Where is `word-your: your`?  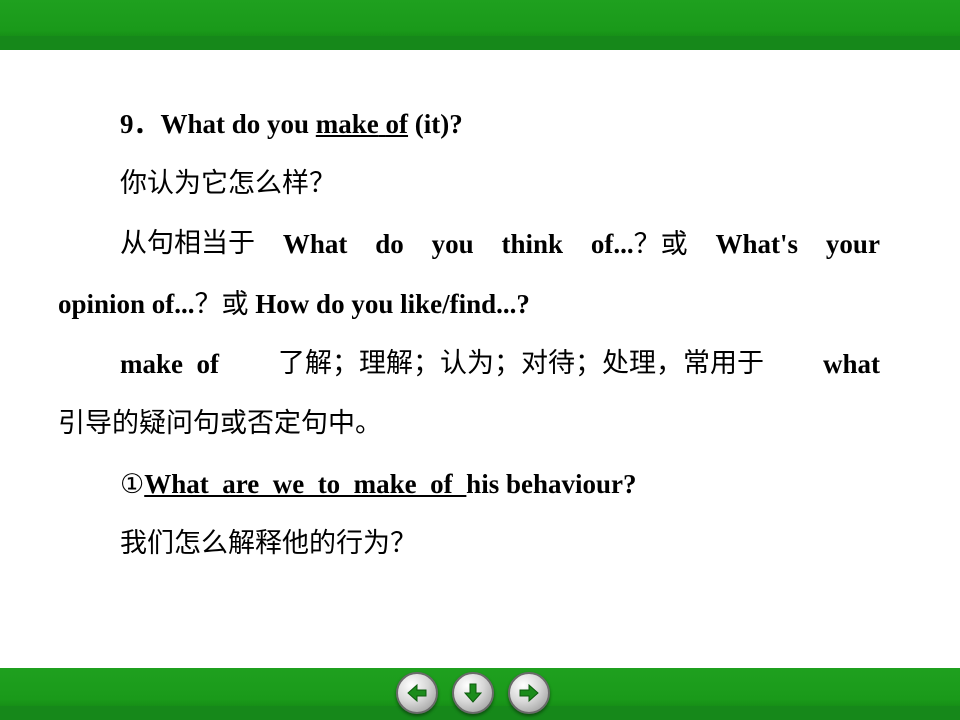
word-your: your is located at coordinates (852, 244).